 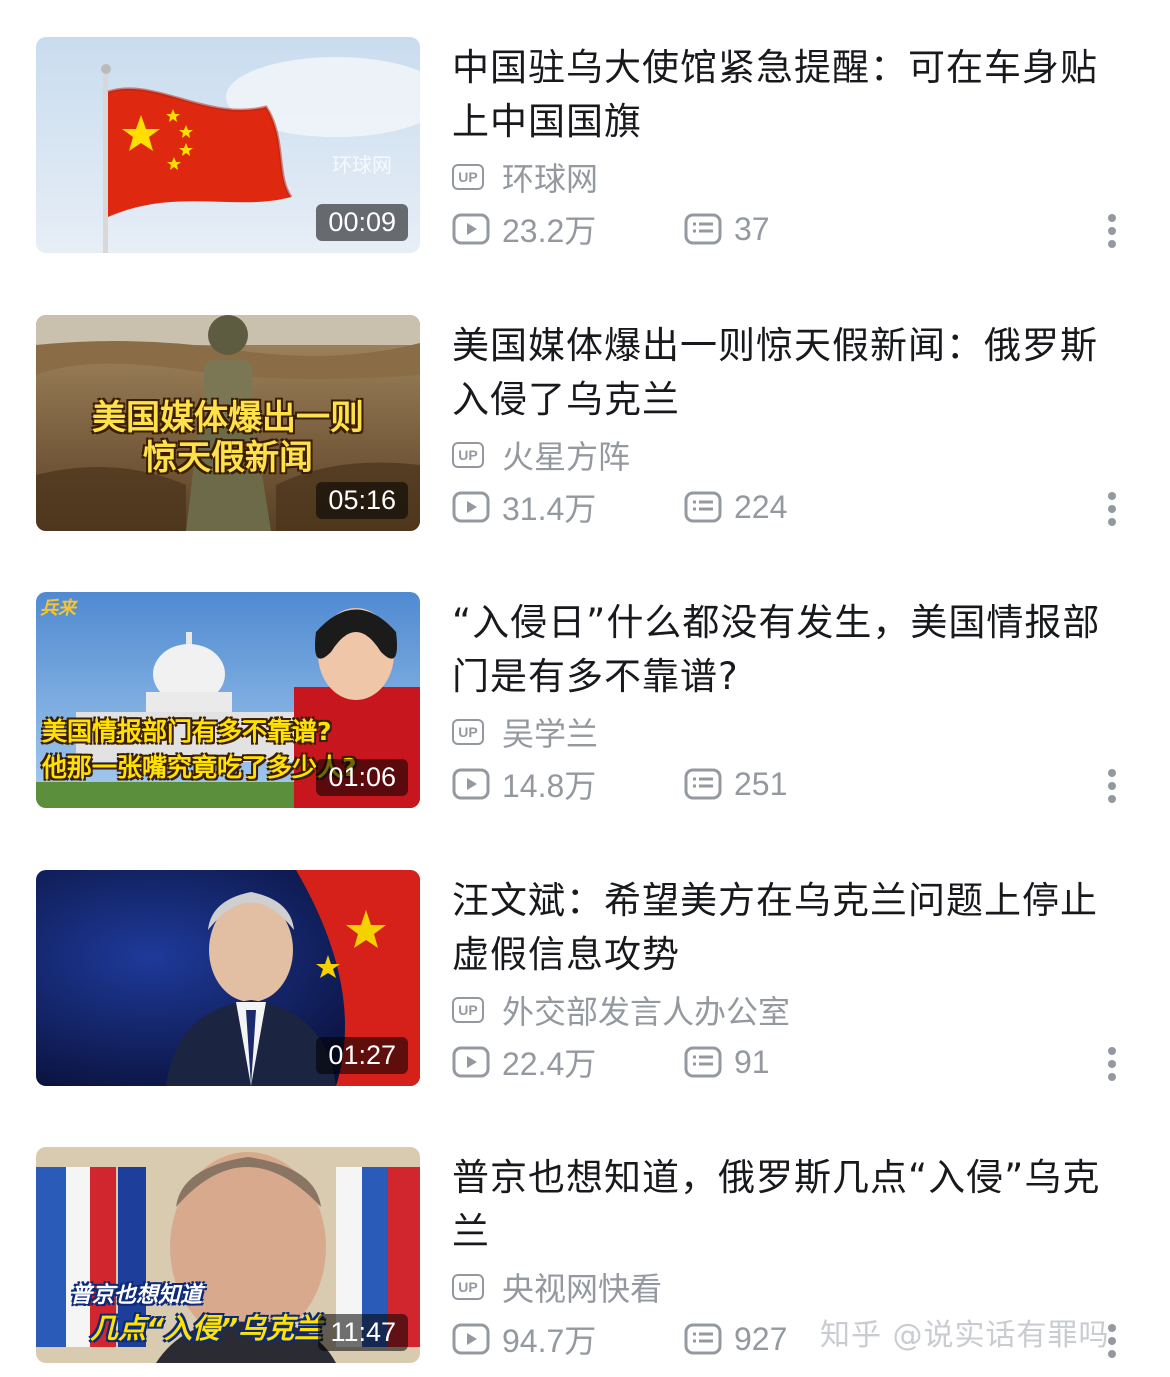 What do you see at coordinates (752, 228) in the screenshot?
I see `danmaku-count-value: 37` at bounding box center [752, 228].